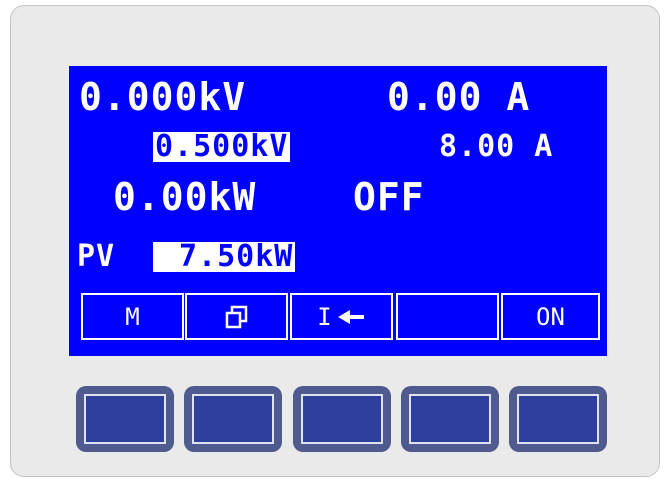  I want to click on softkey-menu: M, so click(132, 316).